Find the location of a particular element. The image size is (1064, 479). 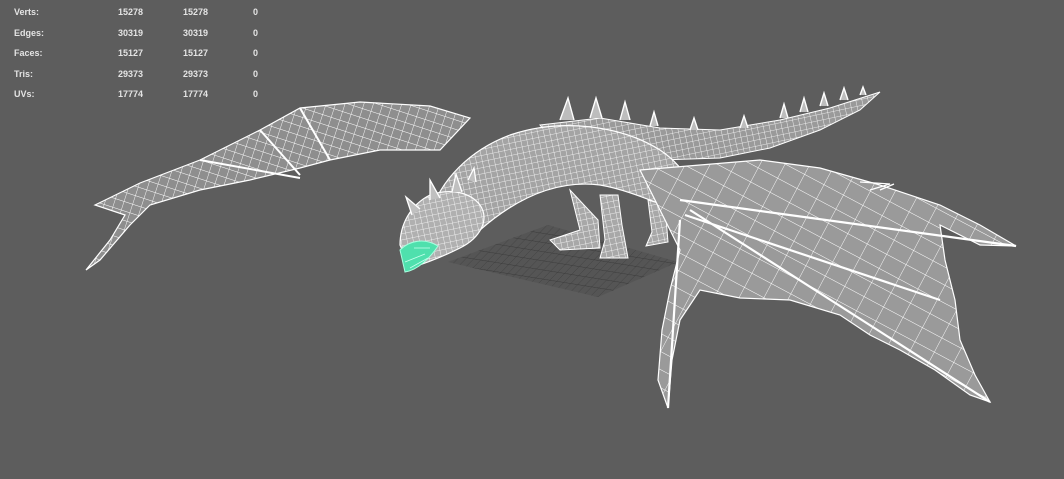

hud-label: Tris: is located at coordinates (24, 73).